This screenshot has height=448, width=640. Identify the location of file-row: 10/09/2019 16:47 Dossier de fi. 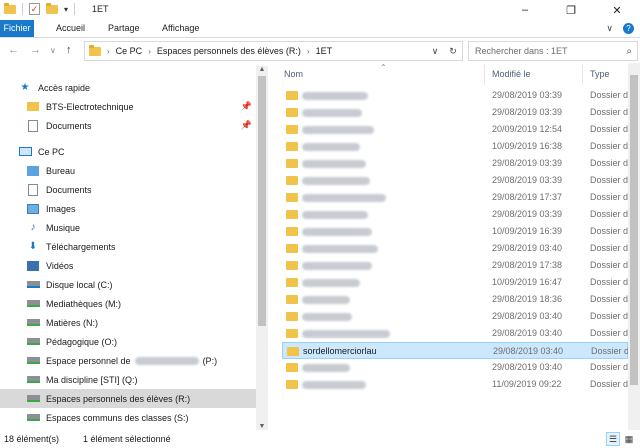
(455, 282).